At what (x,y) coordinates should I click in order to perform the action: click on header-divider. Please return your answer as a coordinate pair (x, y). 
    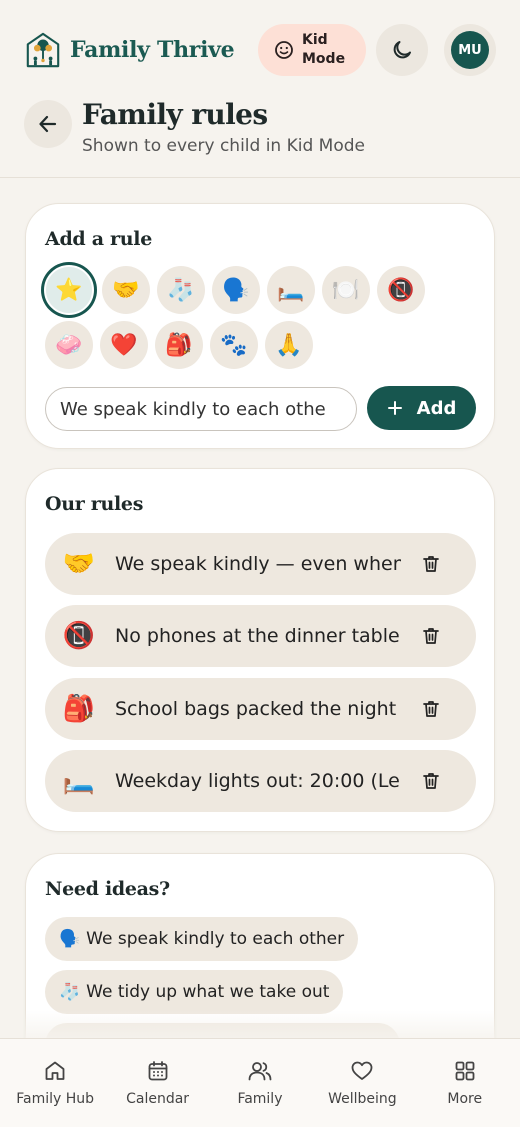
    Looking at the image, I should click on (260, 177).